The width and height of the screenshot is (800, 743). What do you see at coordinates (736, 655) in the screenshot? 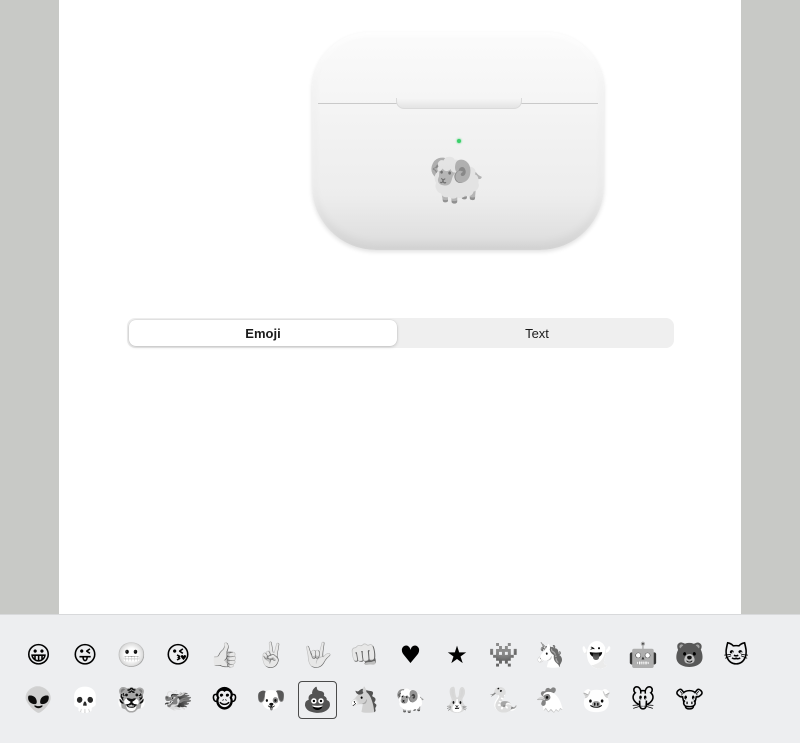
I see `cat-icon: 🐱` at bounding box center [736, 655].